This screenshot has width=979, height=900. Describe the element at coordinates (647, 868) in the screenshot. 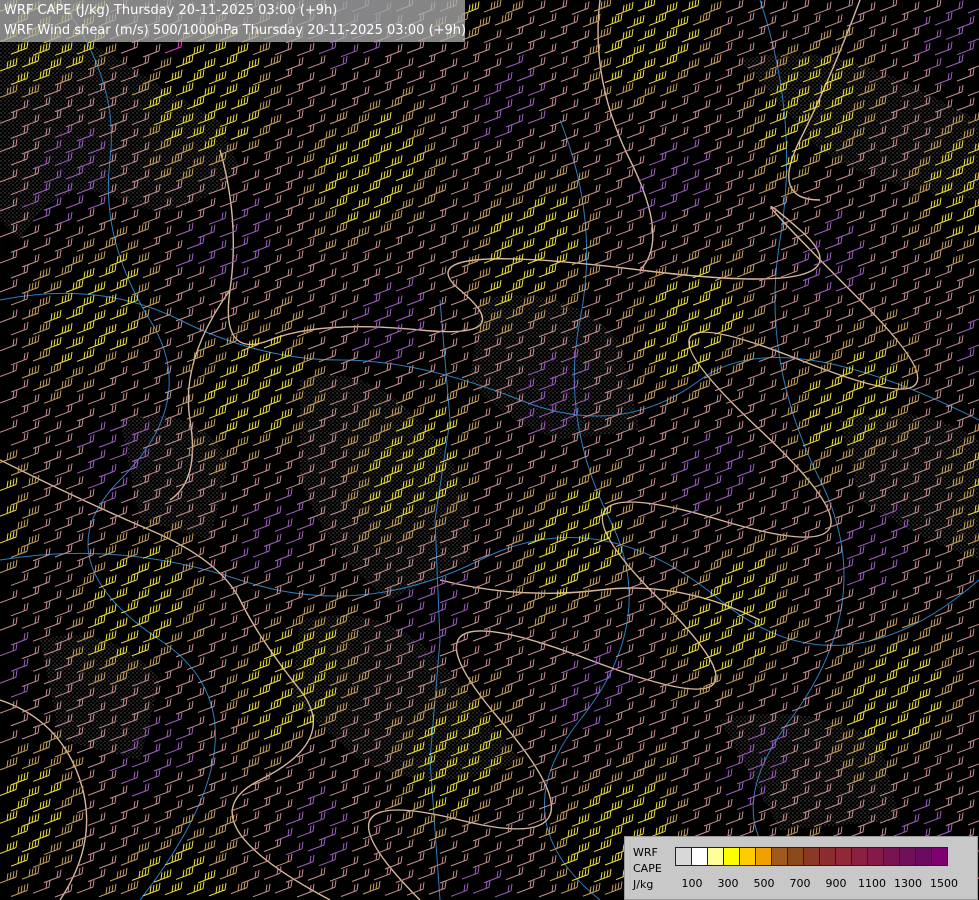

I see `legend-field-label: CAPE` at that location.